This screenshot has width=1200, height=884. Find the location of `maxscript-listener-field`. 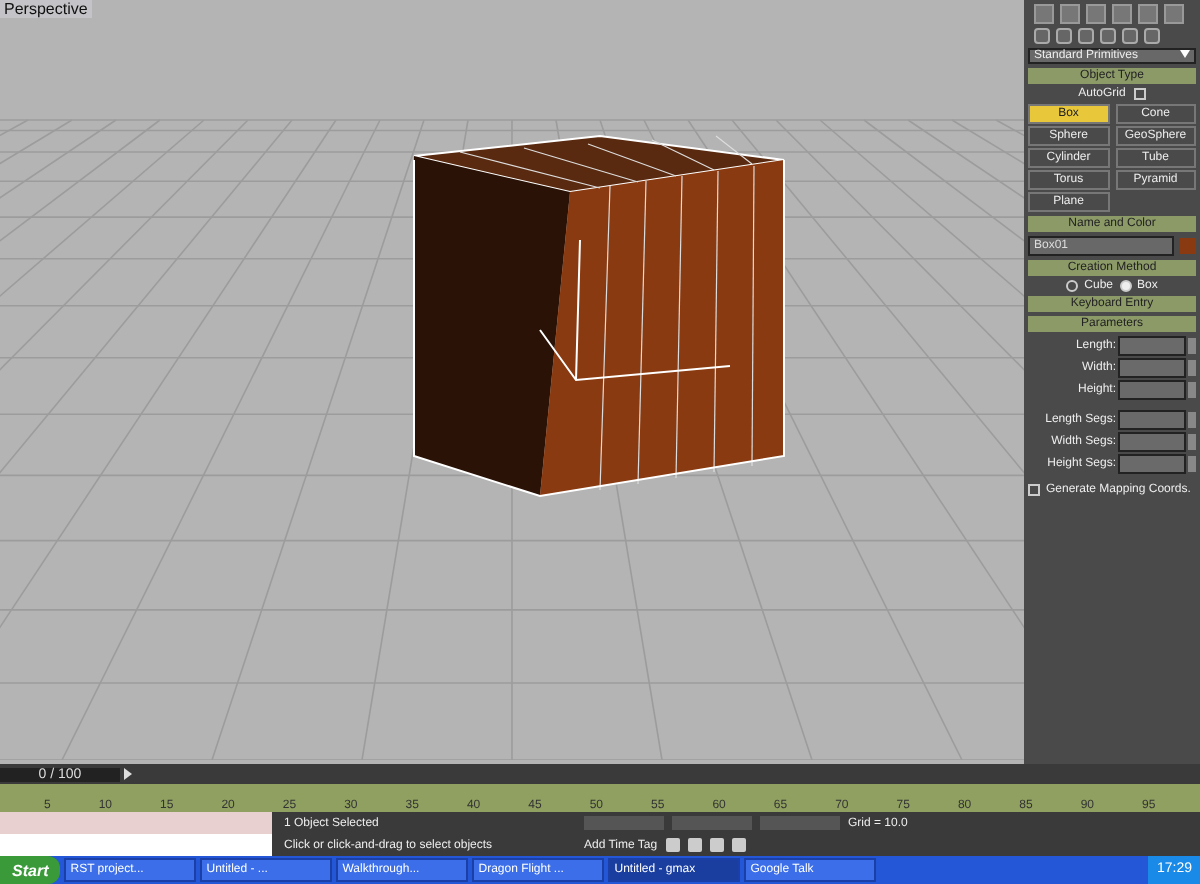

maxscript-listener-field is located at coordinates (136, 834).